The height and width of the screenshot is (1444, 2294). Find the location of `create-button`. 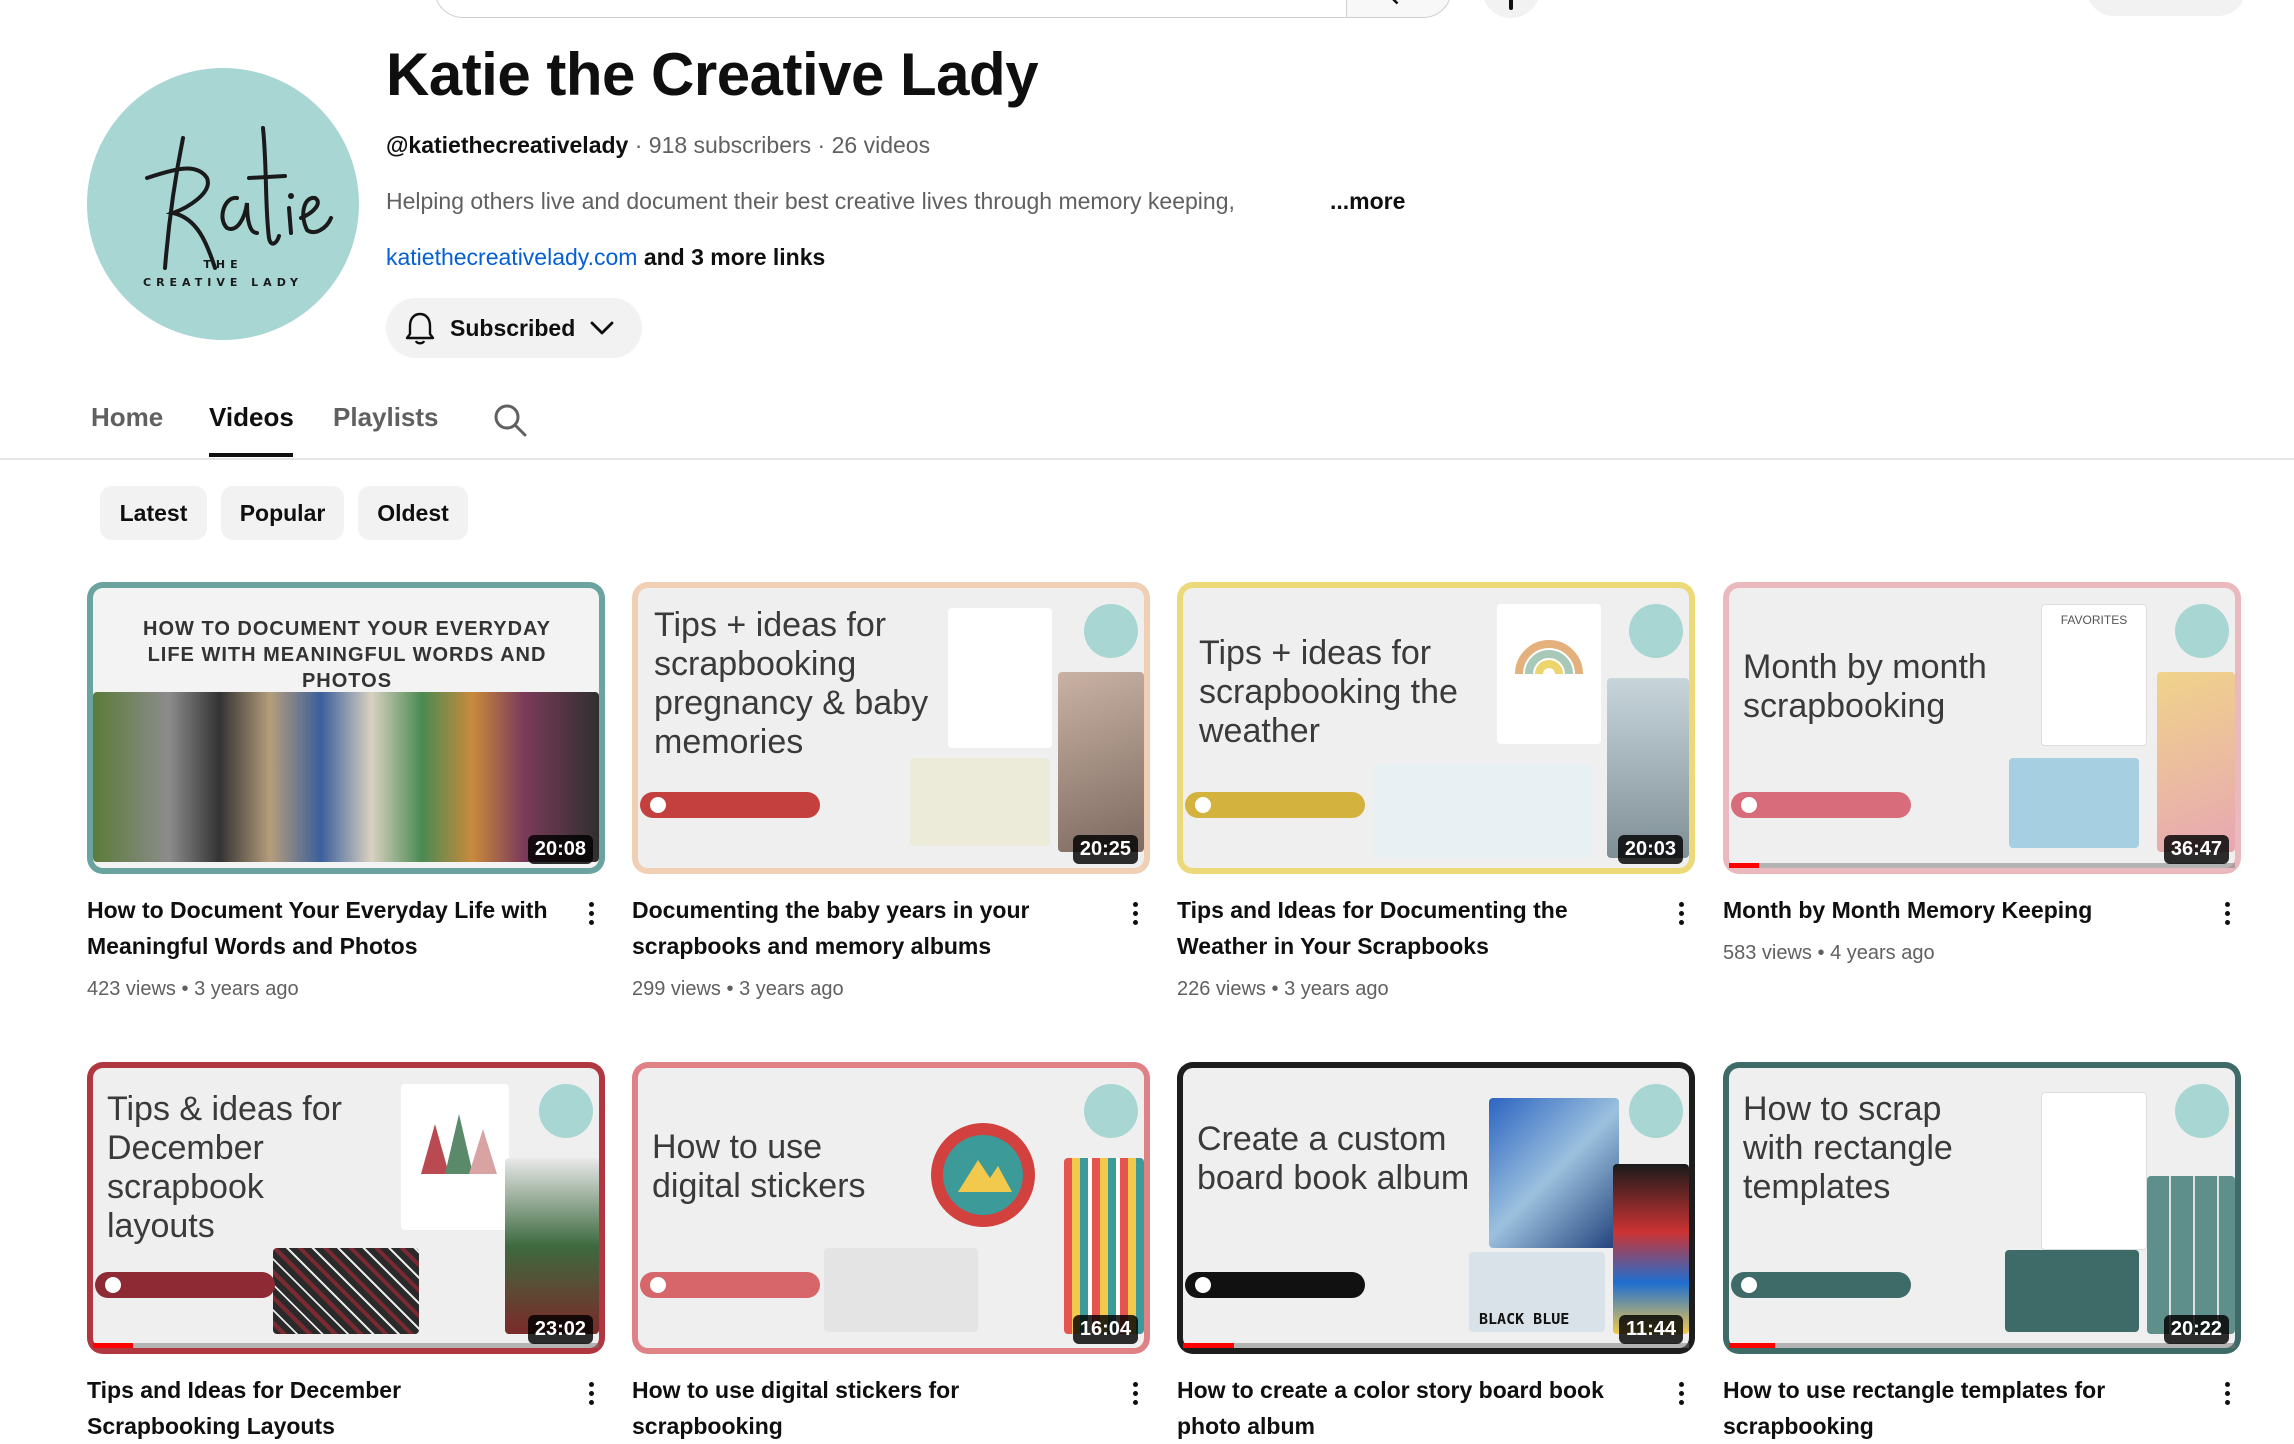

create-button is located at coordinates (2166, 8).